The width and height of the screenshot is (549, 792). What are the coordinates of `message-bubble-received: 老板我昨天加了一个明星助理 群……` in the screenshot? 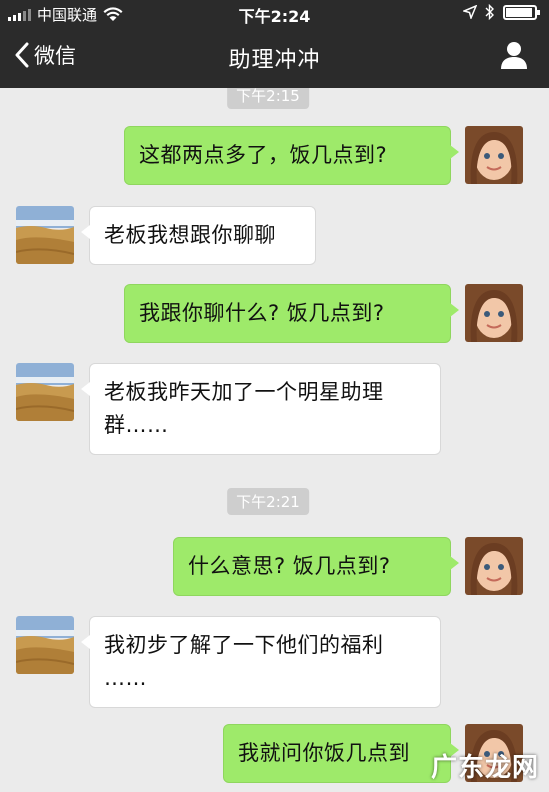 It's located at (261, 409).